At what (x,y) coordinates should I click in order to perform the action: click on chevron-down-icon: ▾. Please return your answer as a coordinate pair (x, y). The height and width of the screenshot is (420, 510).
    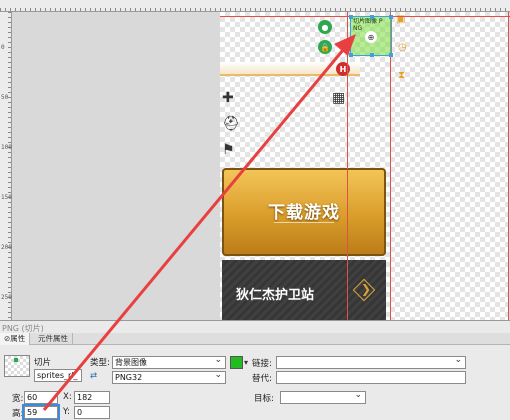
    Looking at the image, I should click on (246, 362).